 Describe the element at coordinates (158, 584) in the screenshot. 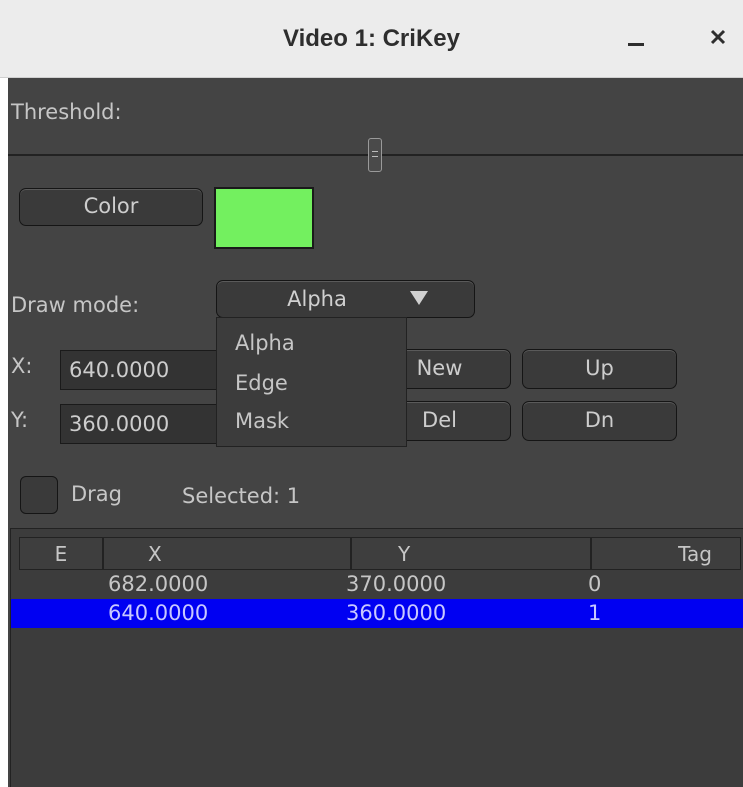

I see `cell-x: 682.0000` at that location.